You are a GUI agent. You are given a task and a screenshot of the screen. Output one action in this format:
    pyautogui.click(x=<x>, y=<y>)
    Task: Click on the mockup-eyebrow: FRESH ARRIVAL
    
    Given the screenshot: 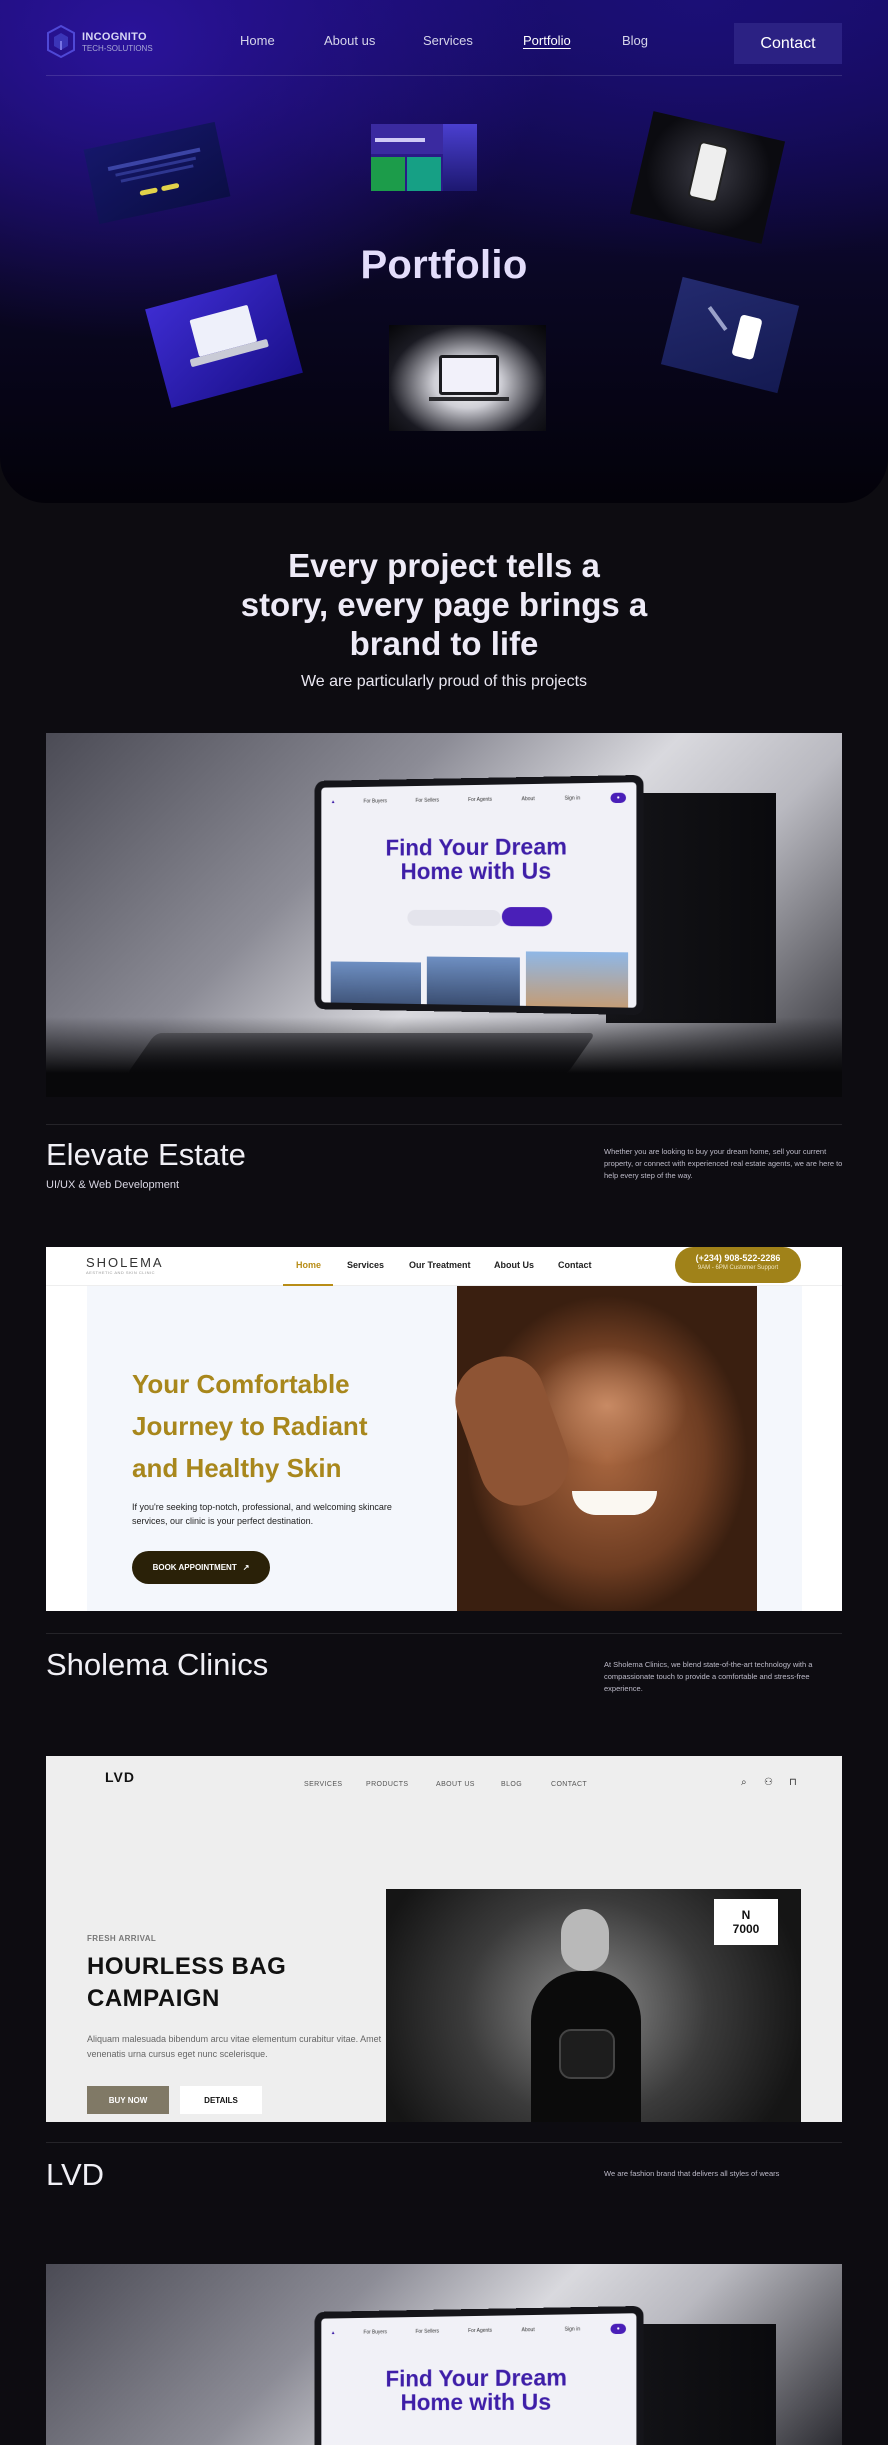 What is the action you would take?
    pyautogui.click(x=121, y=1938)
    